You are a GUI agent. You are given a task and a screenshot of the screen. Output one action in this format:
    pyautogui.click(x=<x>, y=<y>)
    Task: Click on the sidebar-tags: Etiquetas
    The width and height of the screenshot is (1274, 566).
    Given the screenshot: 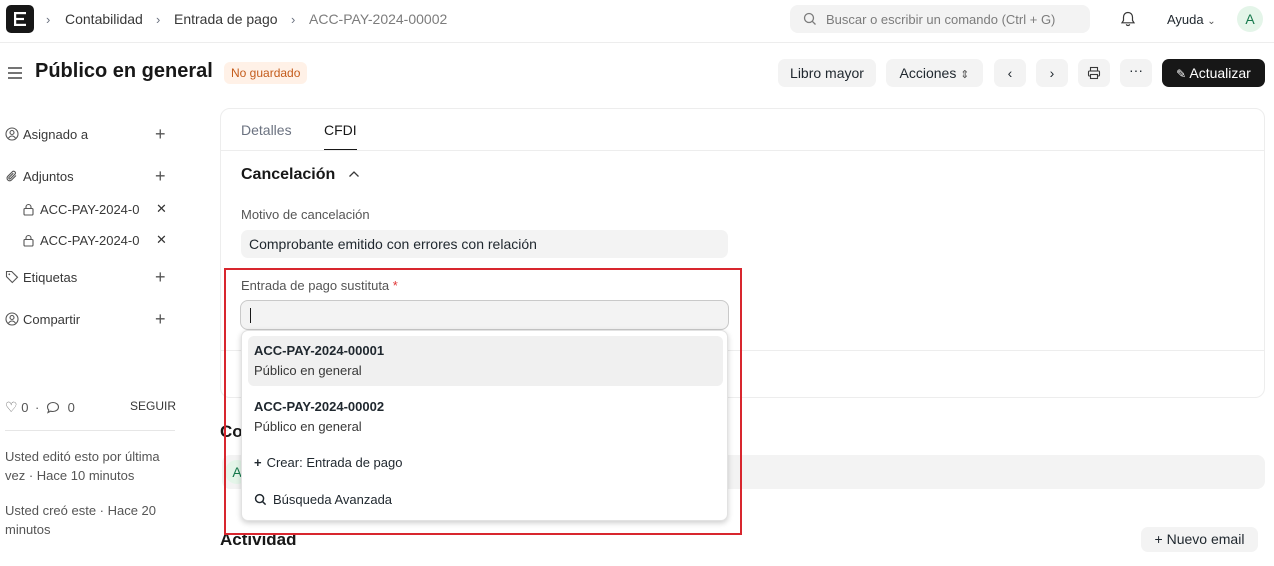 What is the action you would take?
    pyautogui.click(x=41, y=277)
    